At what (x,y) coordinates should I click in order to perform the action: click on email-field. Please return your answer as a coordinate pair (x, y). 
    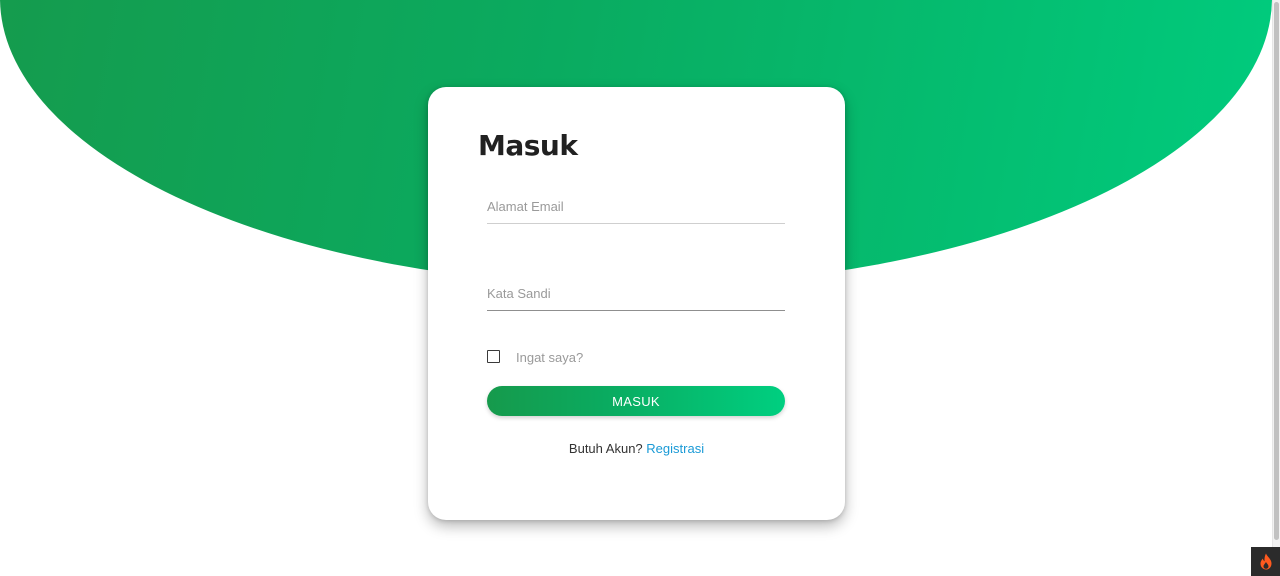
    Looking at the image, I should click on (636, 211).